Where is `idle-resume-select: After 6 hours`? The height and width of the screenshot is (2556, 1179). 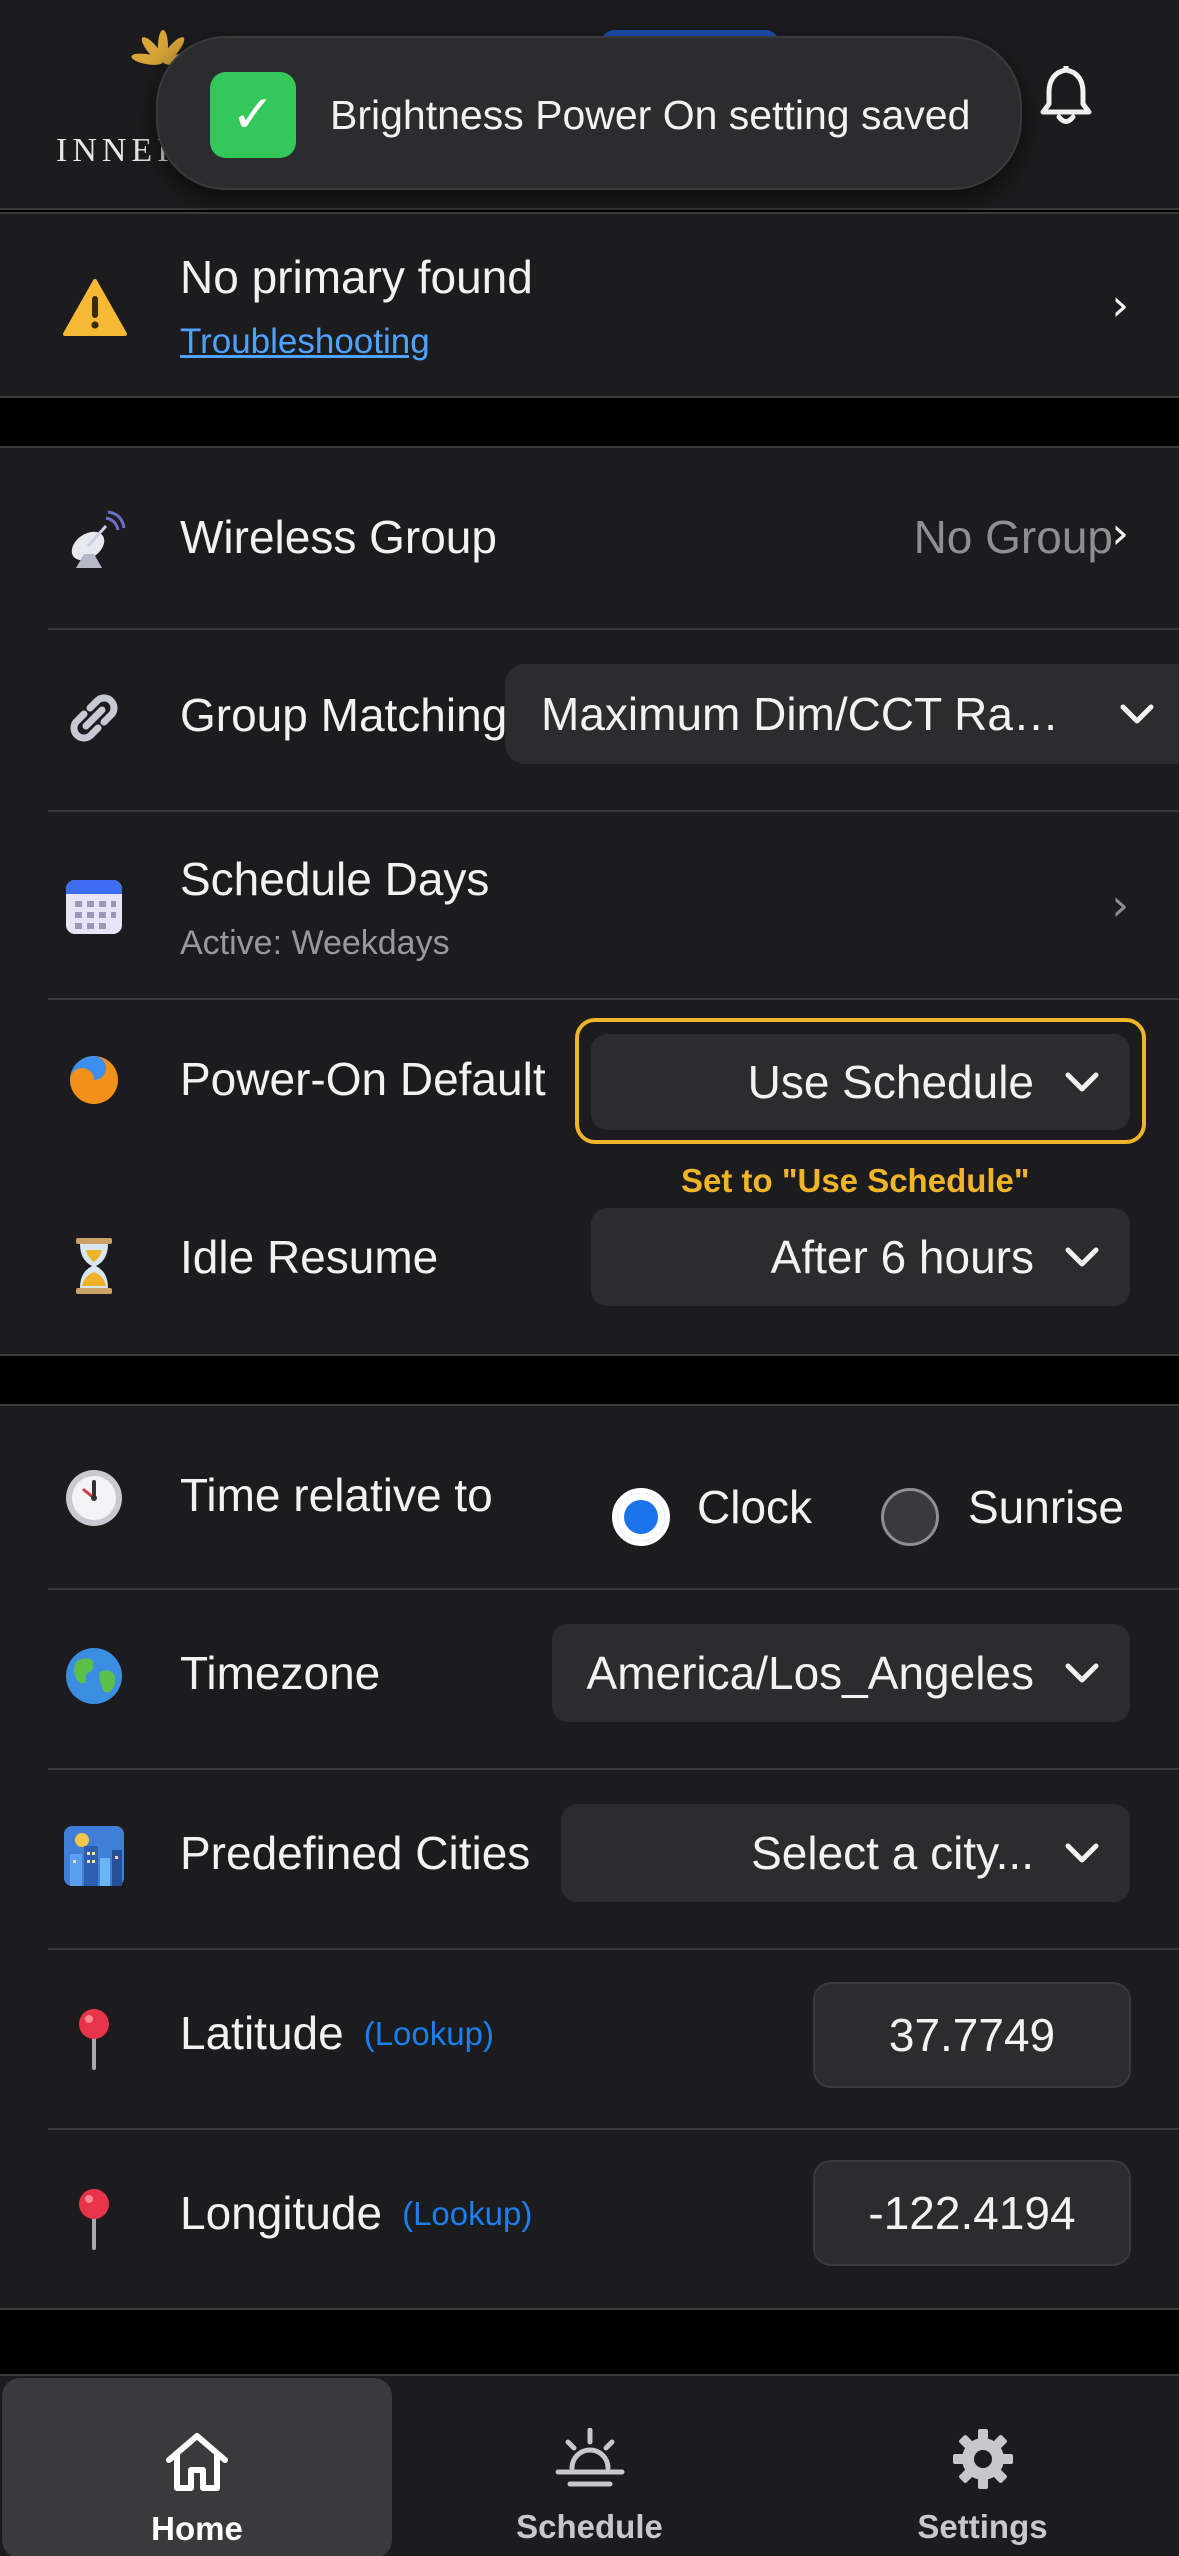 idle-resume-select: After 6 hours is located at coordinates (860, 1257).